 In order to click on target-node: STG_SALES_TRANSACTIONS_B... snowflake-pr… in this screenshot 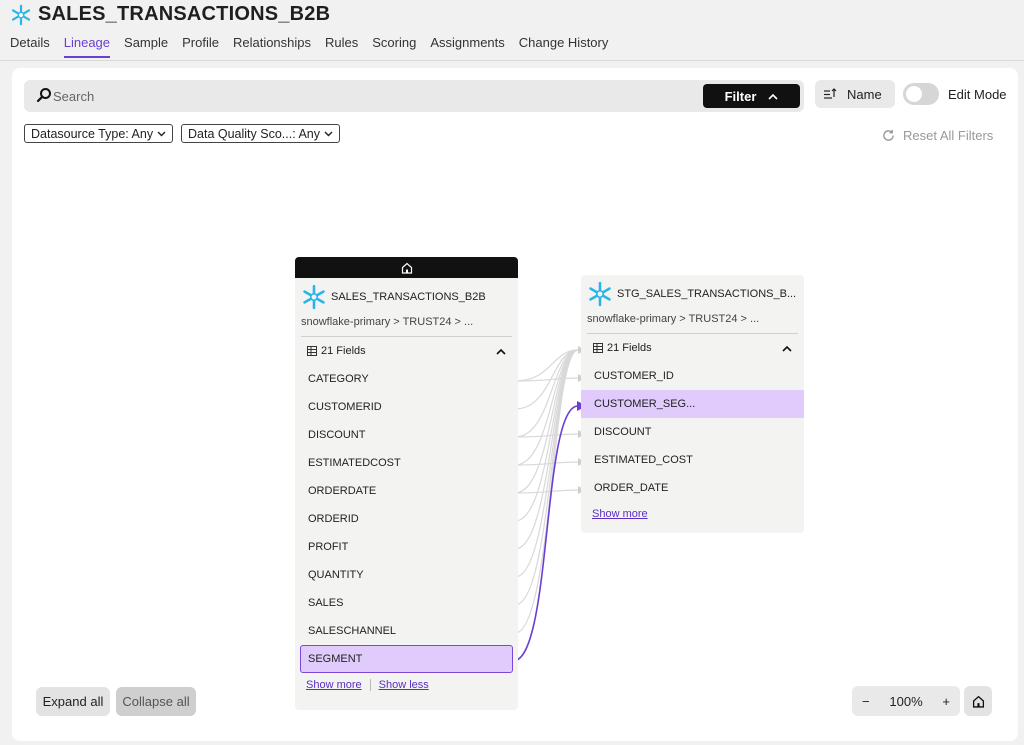, I will do `click(692, 404)`.